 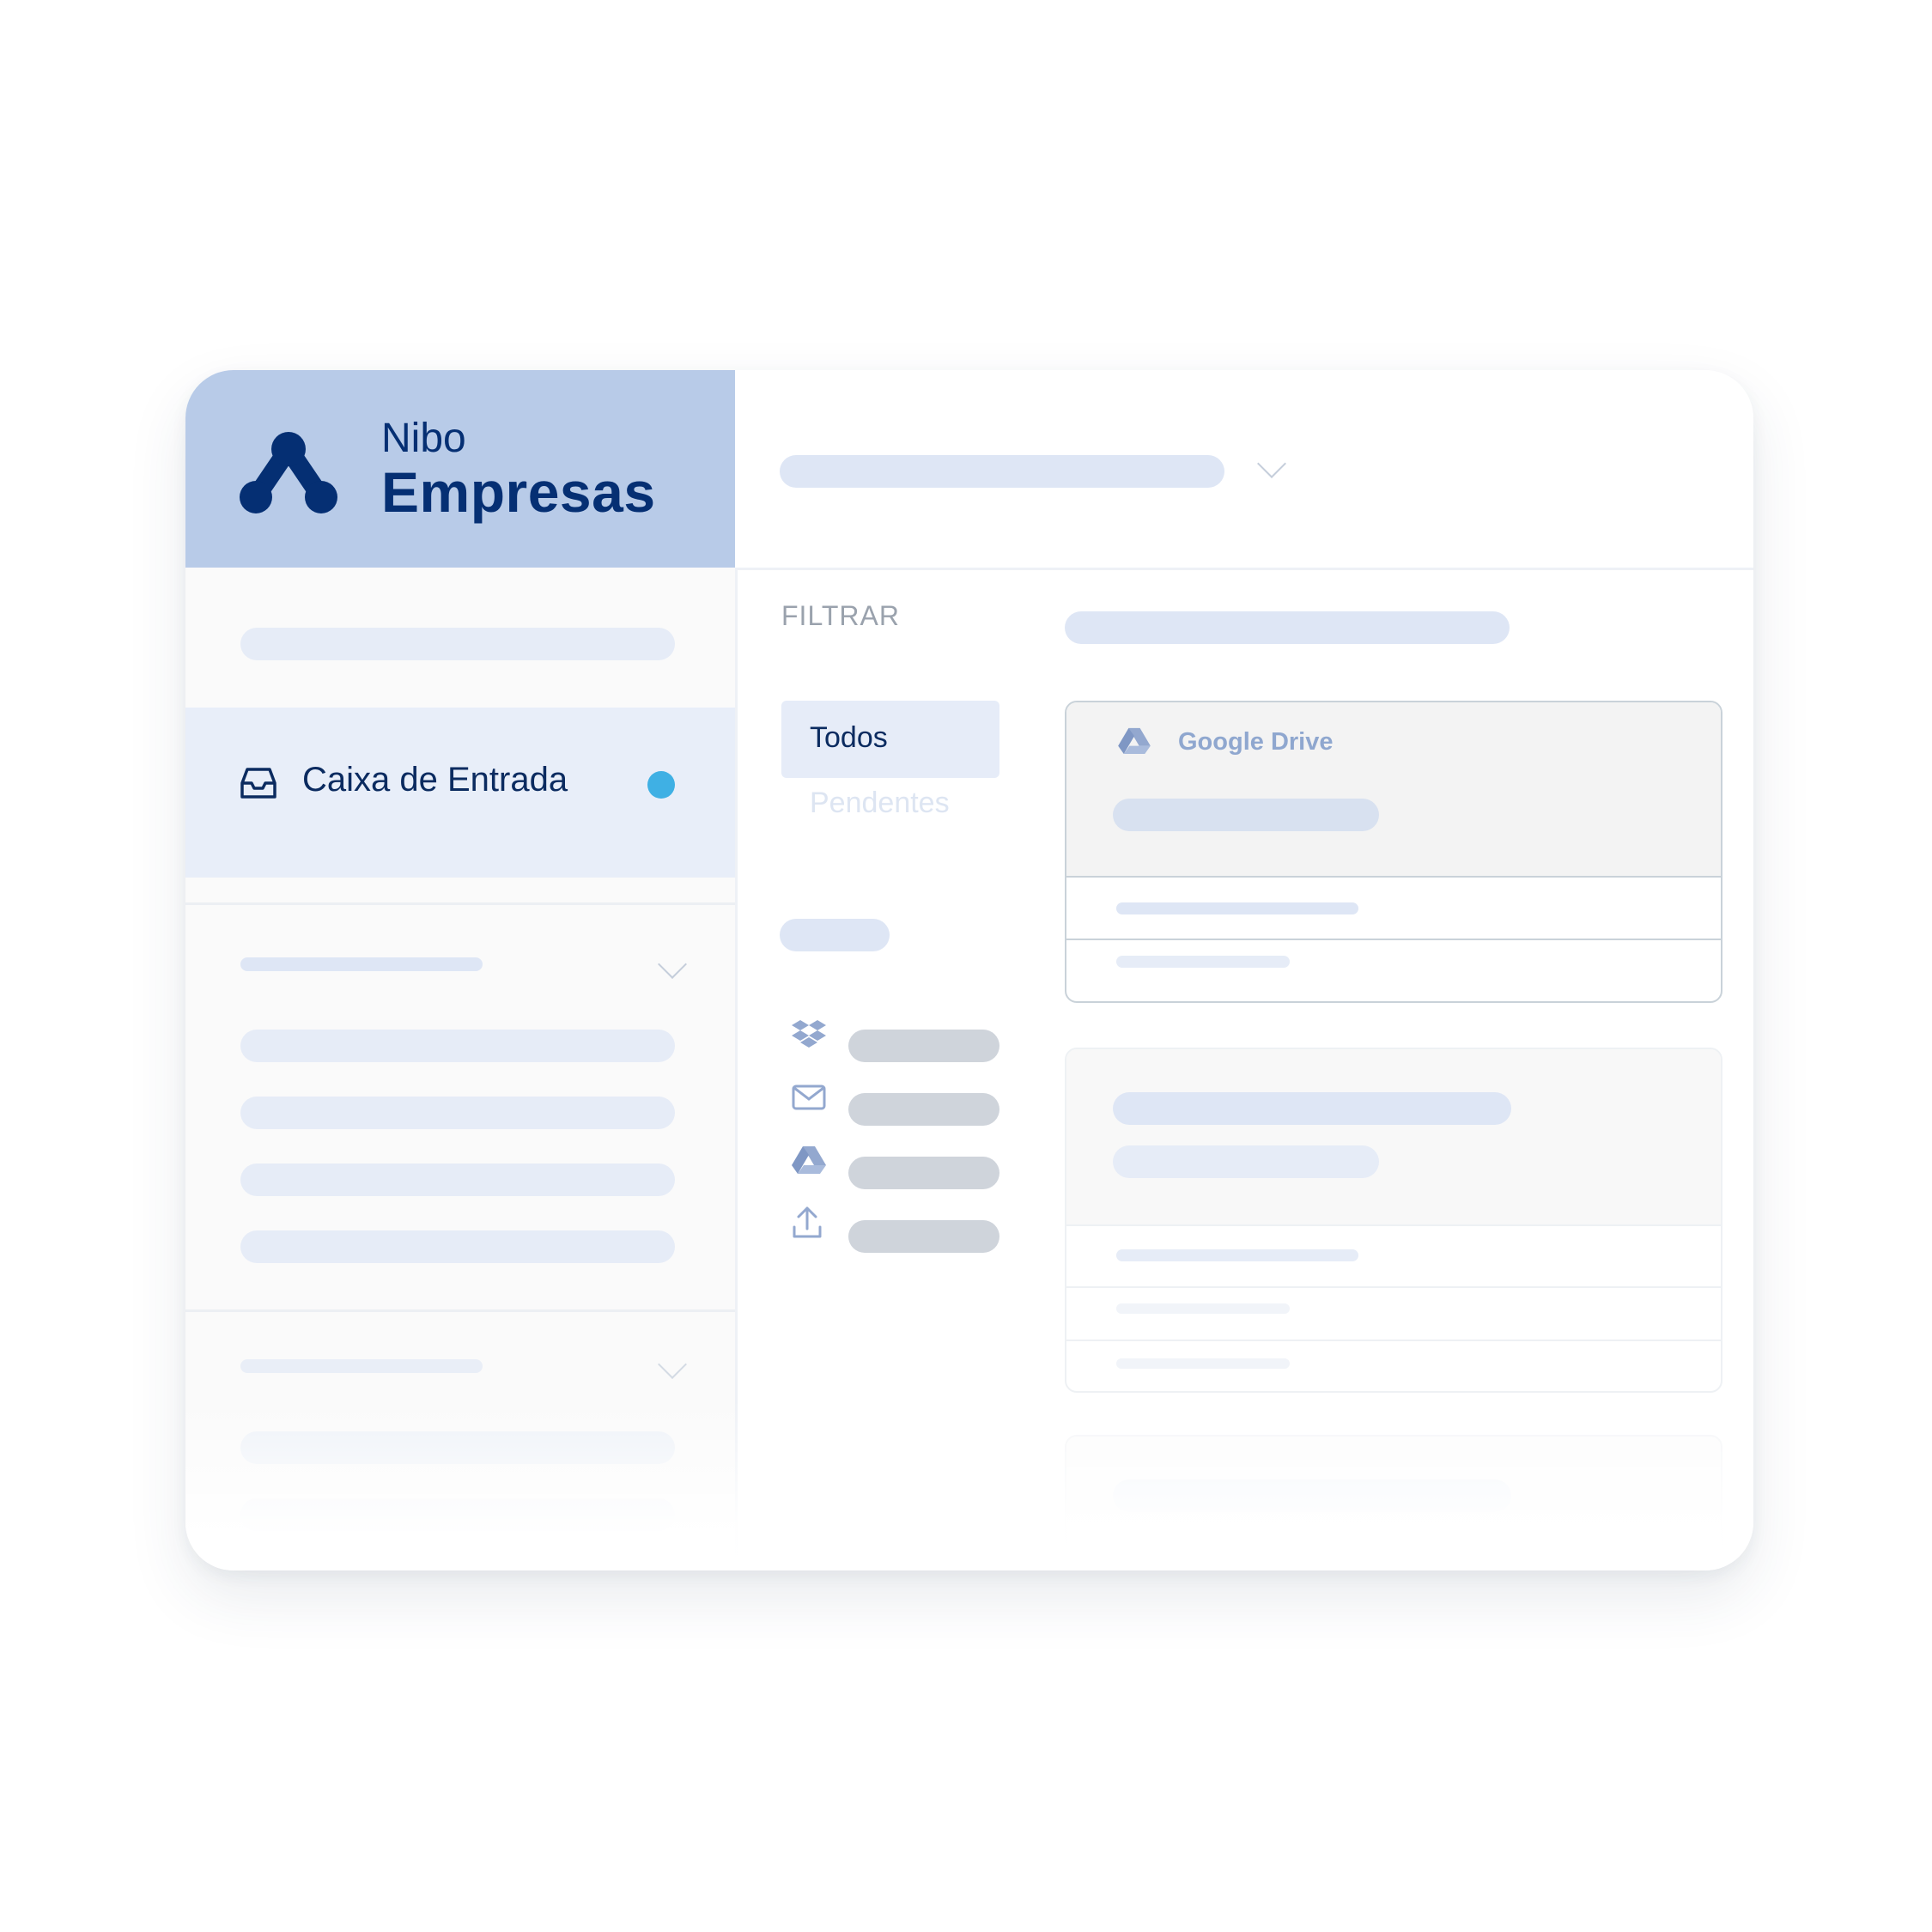 What do you see at coordinates (423, 439) in the screenshot?
I see `brand-name-top: Nibo` at bounding box center [423, 439].